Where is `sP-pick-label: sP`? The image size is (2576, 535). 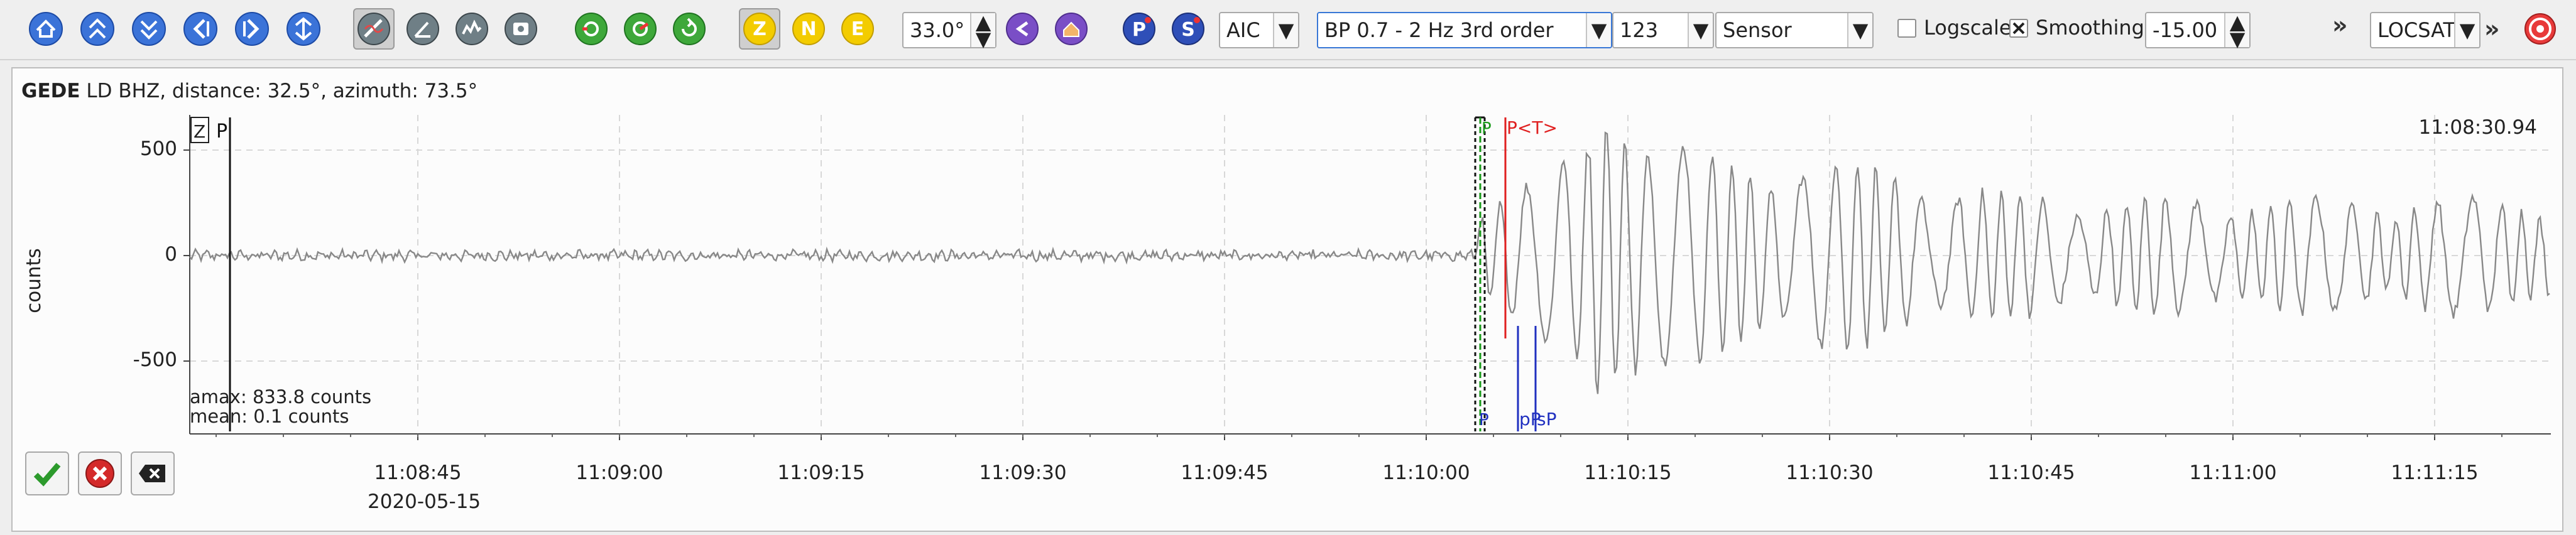
sP-pick-label: sP is located at coordinates (1546, 419).